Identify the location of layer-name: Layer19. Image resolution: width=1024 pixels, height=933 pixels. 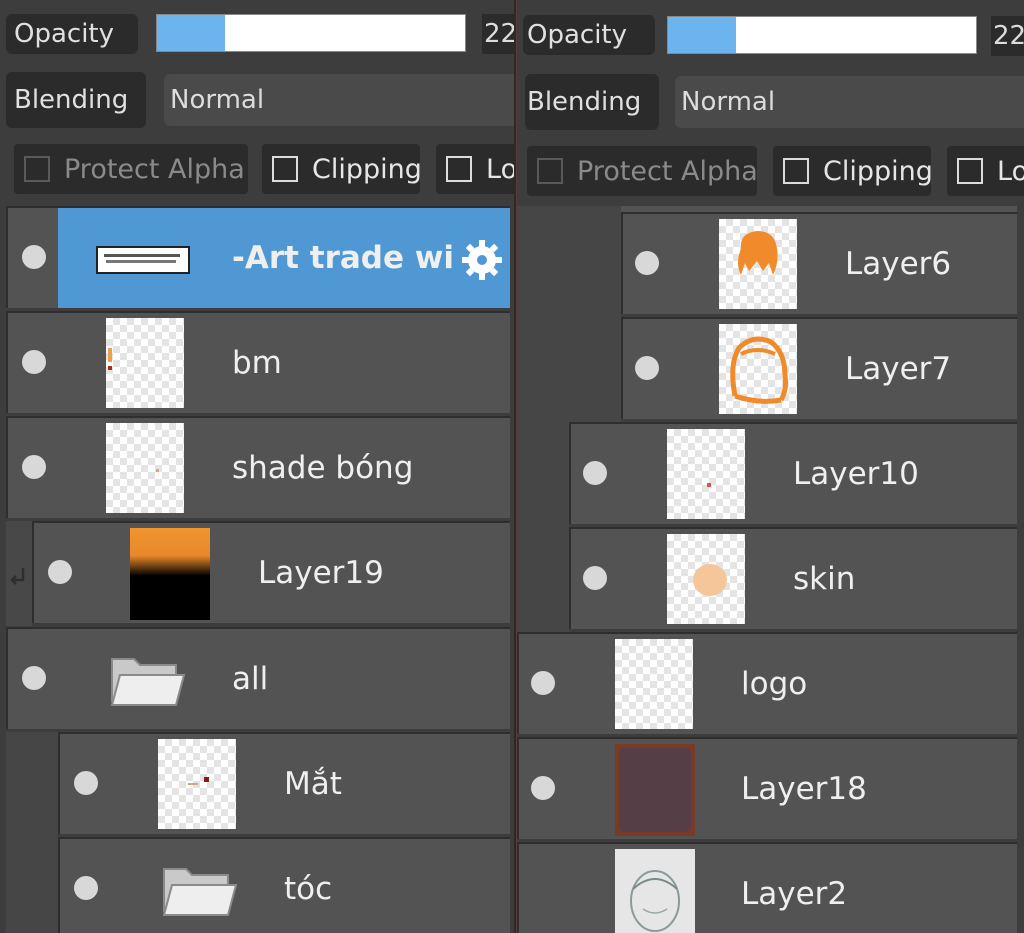
(321, 573).